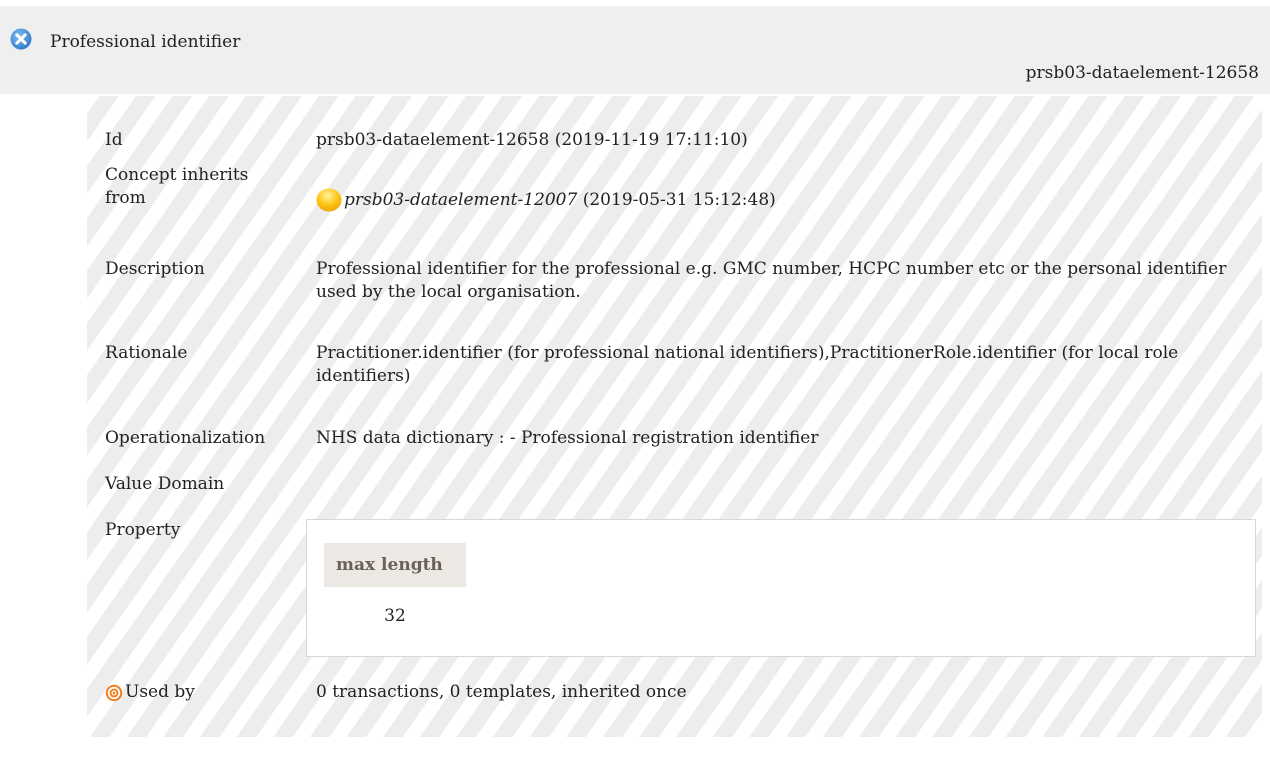  What do you see at coordinates (143, 530) in the screenshot?
I see `property-label: Property` at bounding box center [143, 530].